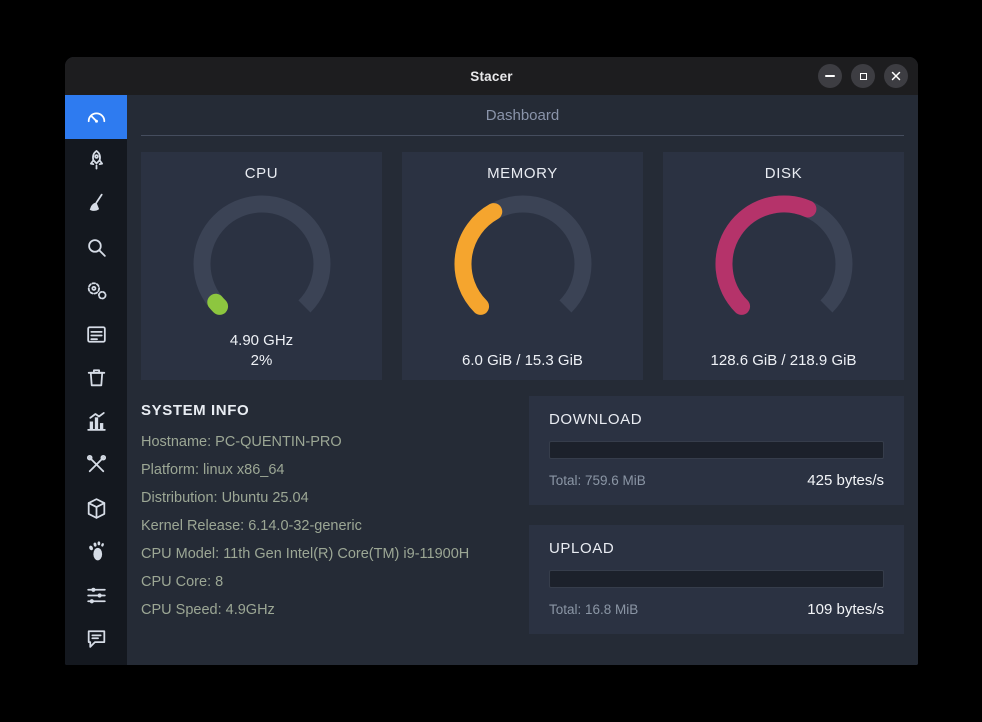 The height and width of the screenshot is (722, 982). I want to click on sidebar-item-system-cleaner, so click(96, 204).